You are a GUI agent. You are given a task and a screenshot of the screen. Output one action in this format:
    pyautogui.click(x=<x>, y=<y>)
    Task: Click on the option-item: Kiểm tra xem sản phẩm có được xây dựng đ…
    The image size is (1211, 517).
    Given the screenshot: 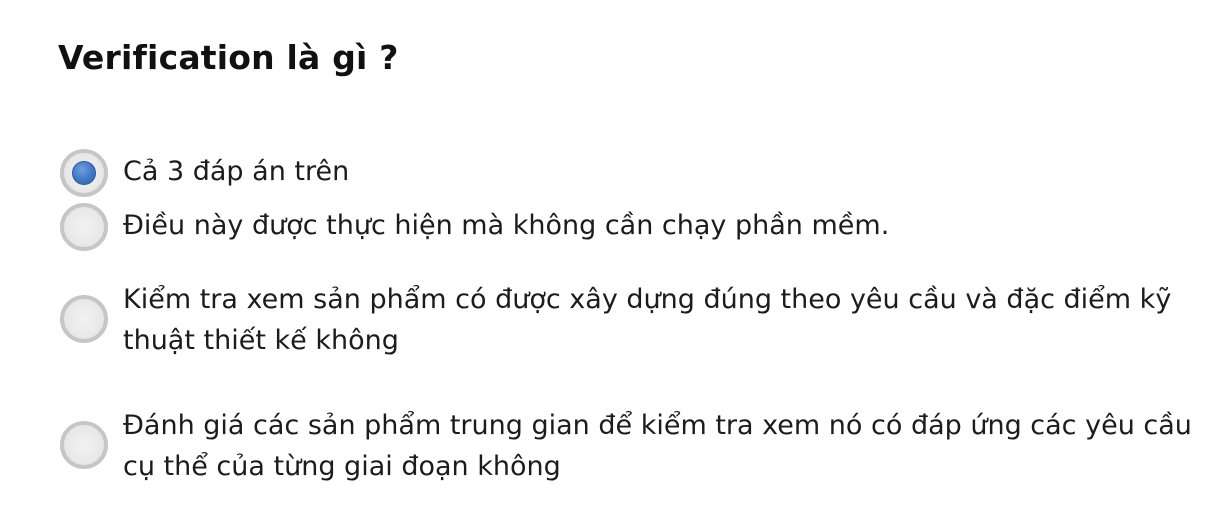 What is the action you would take?
    pyautogui.click(x=634, y=321)
    